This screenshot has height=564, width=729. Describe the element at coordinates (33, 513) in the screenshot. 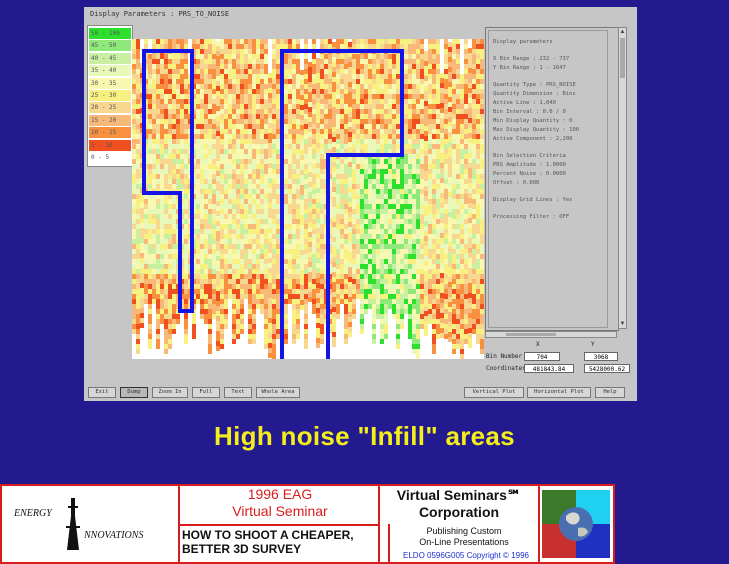

I see `logo-line-1: ENERGY` at that location.